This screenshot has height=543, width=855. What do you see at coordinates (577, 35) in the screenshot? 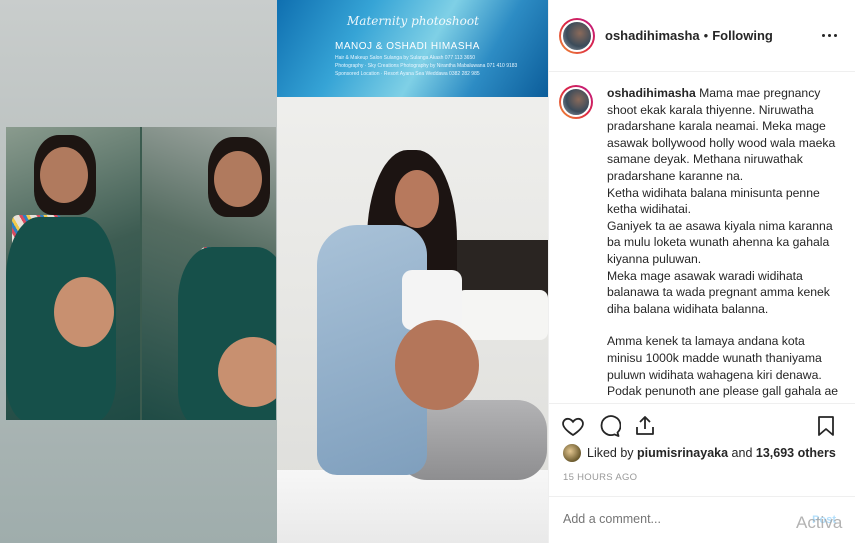
I see `profile-avatar` at bounding box center [577, 35].